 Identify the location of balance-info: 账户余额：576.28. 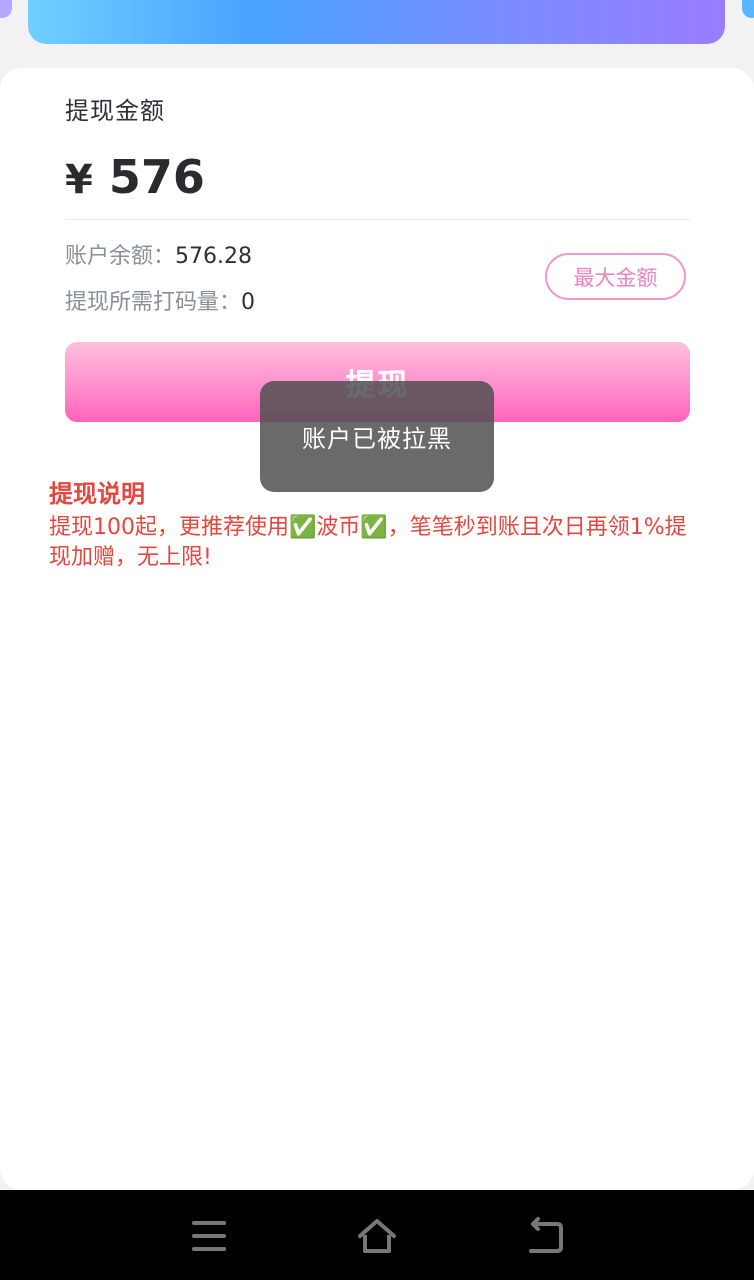
(158, 254).